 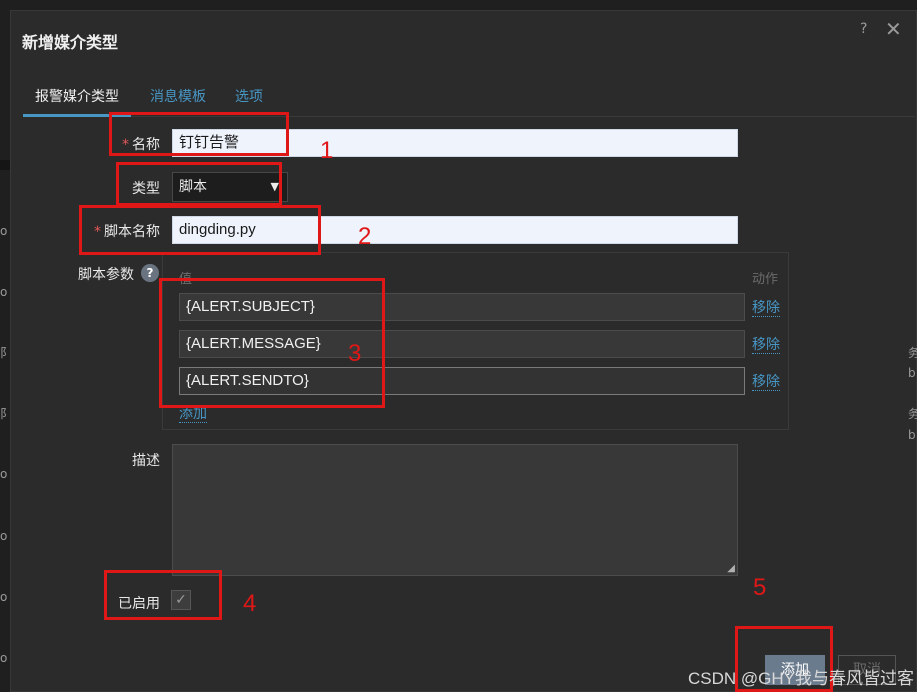 What do you see at coordinates (77, 102) in the screenshot?
I see `tab-media-type: 报警媒介类型` at bounding box center [77, 102].